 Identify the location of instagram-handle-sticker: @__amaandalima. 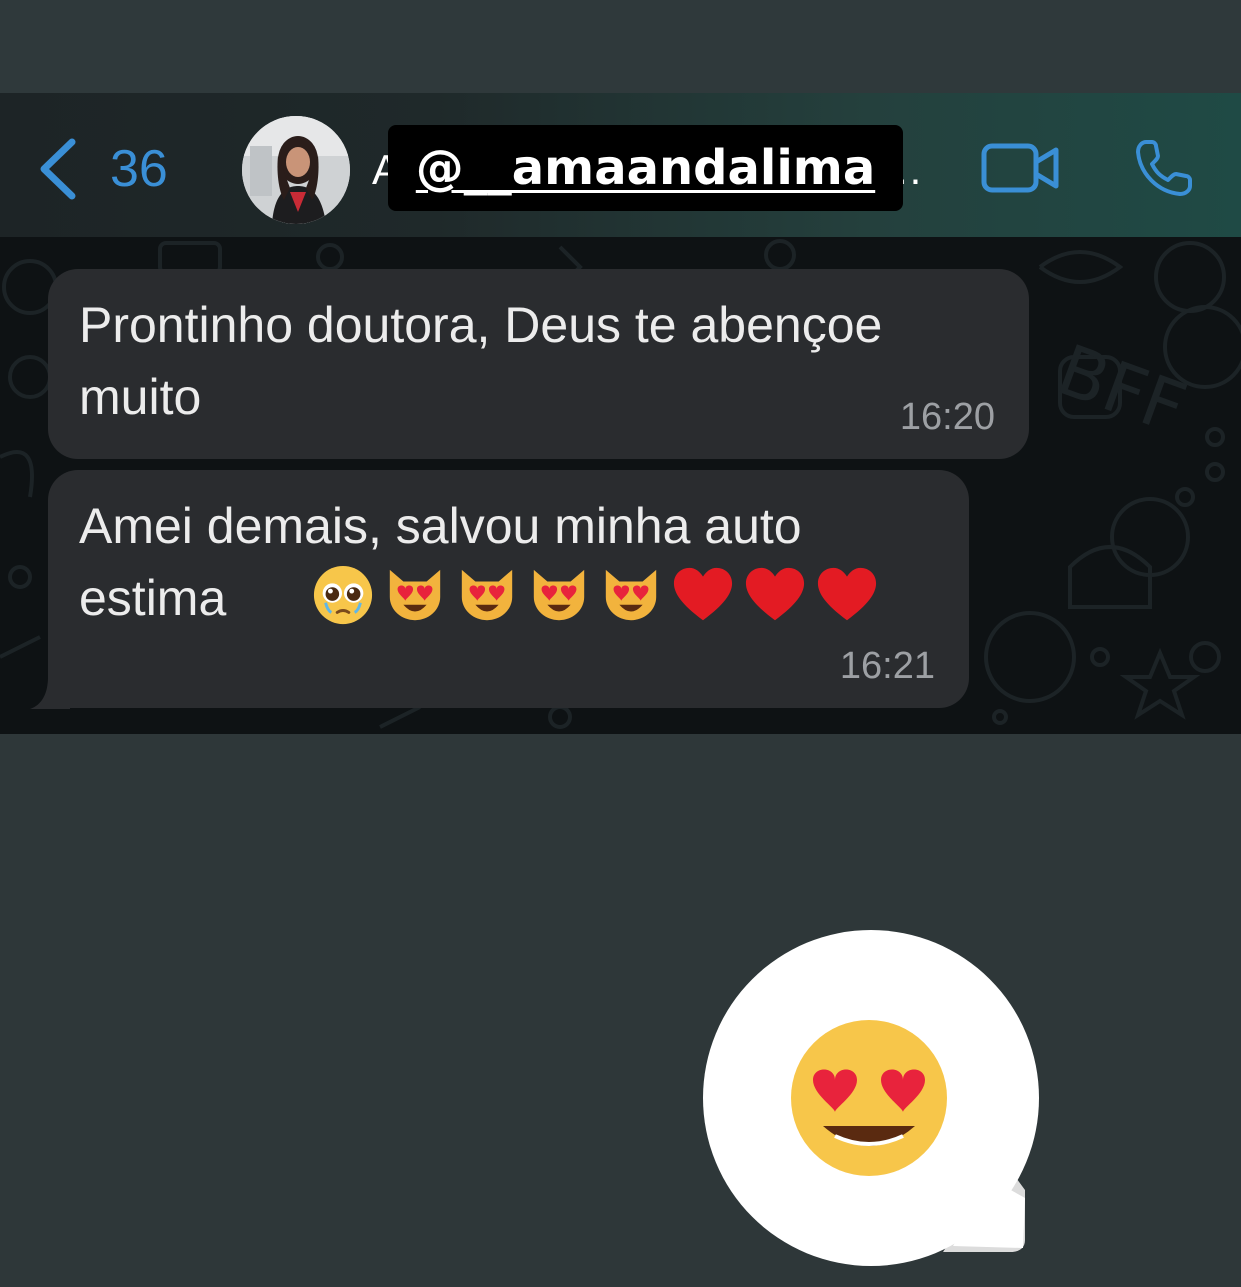
(645, 168).